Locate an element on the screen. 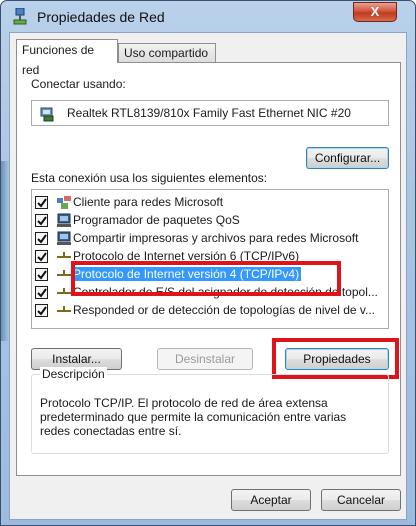 The image size is (416, 526). ok-button: Aceptar is located at coordinates (271, 500).